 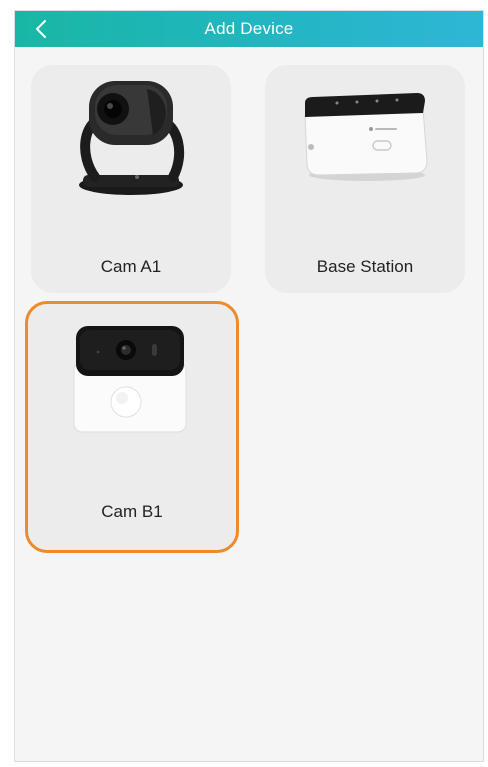 I want to click on device-card-cam-b1: Cam B1, so click(x=132, y=427).